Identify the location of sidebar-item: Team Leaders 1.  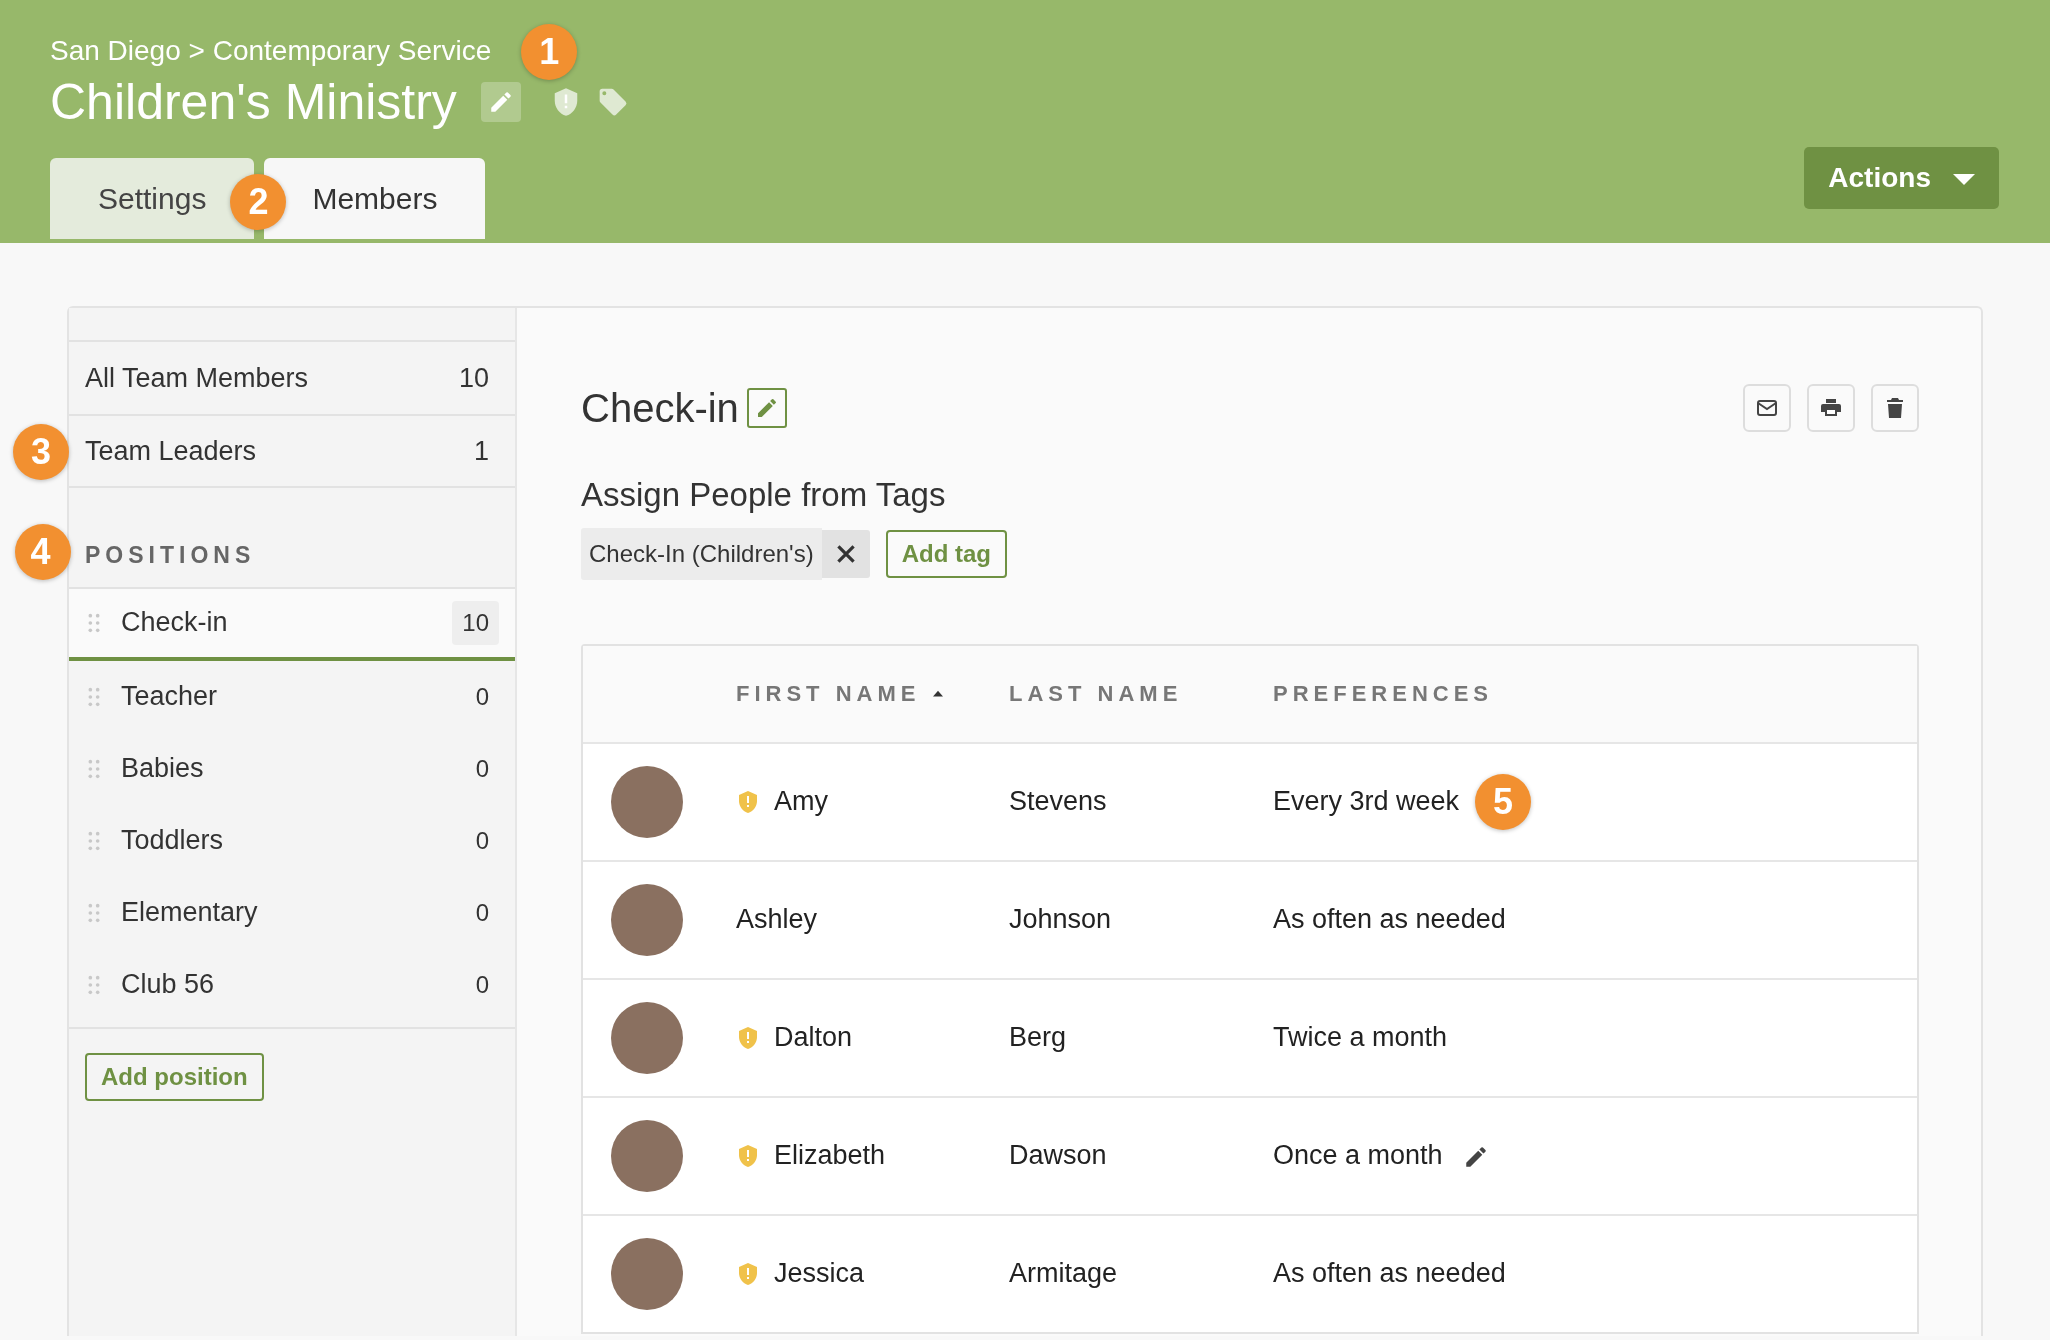
(292, 451).